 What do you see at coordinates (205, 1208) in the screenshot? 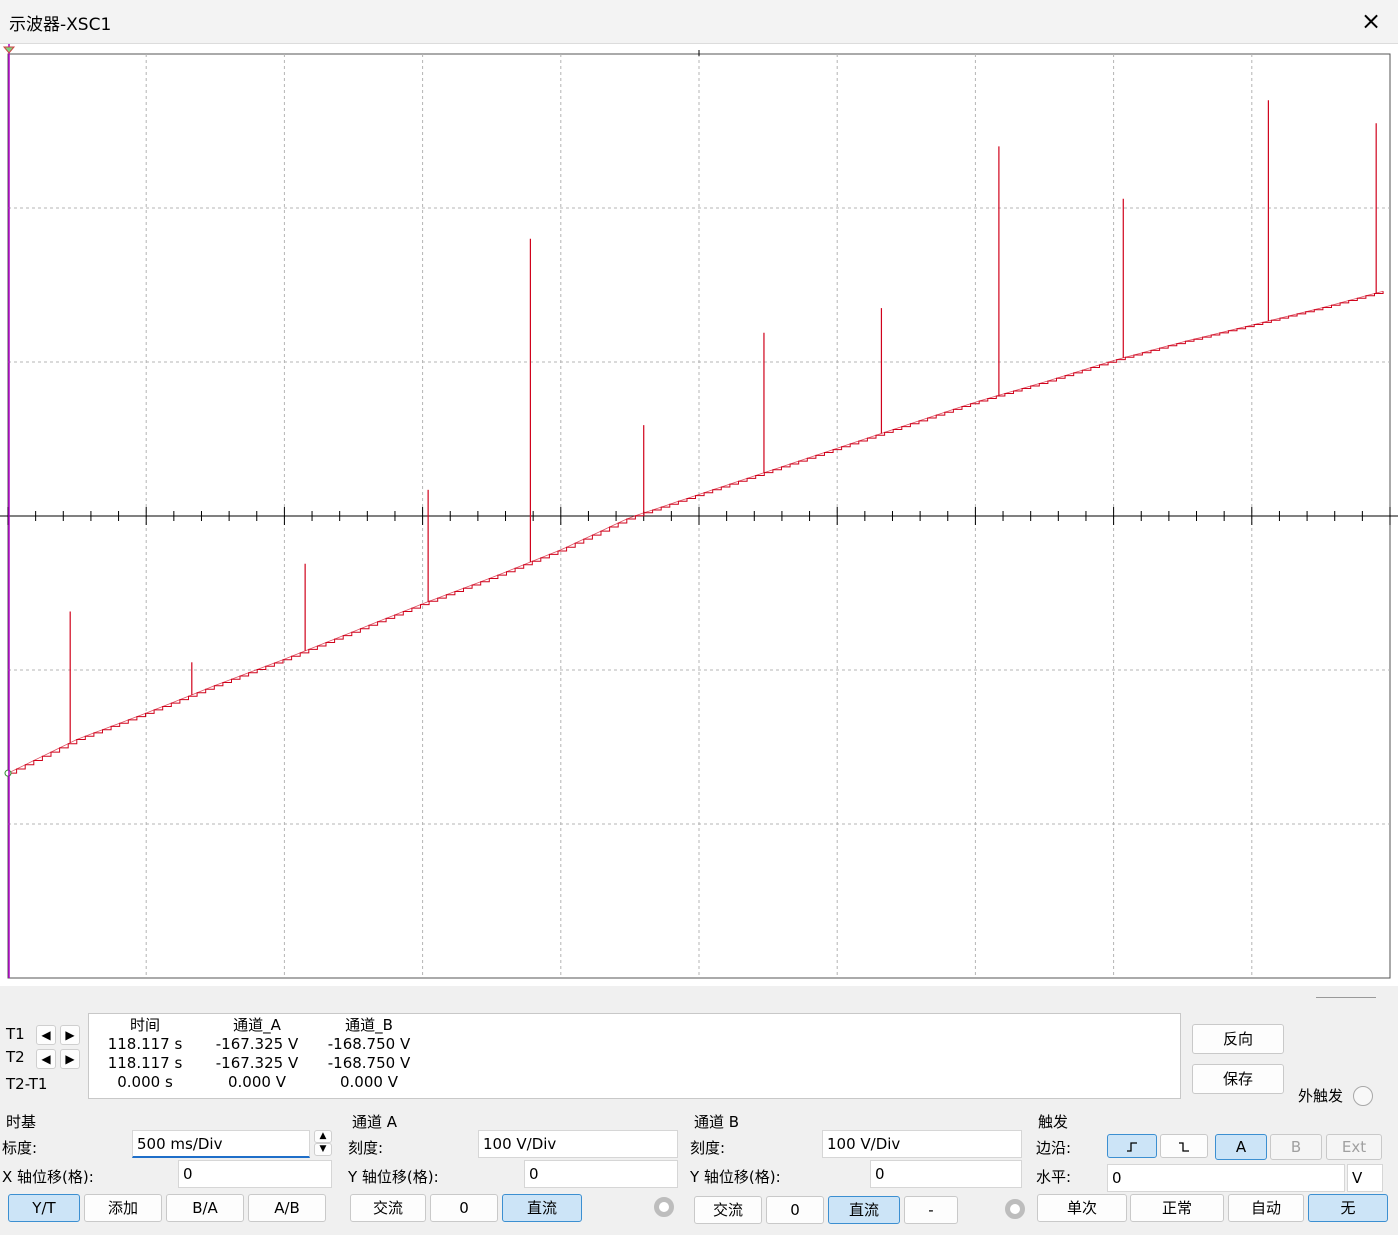
I see `mode-ba-button: B/A` at bounding box center [205, 1208].